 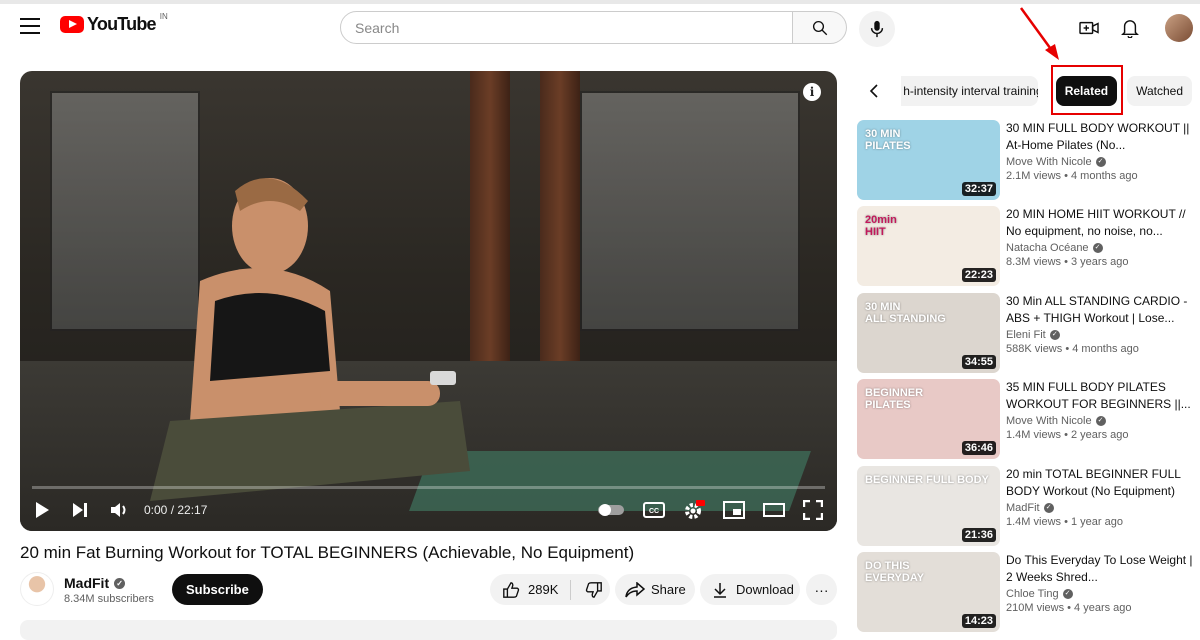 I want to click on captions-icon: CC, so click(x=654, y=510).